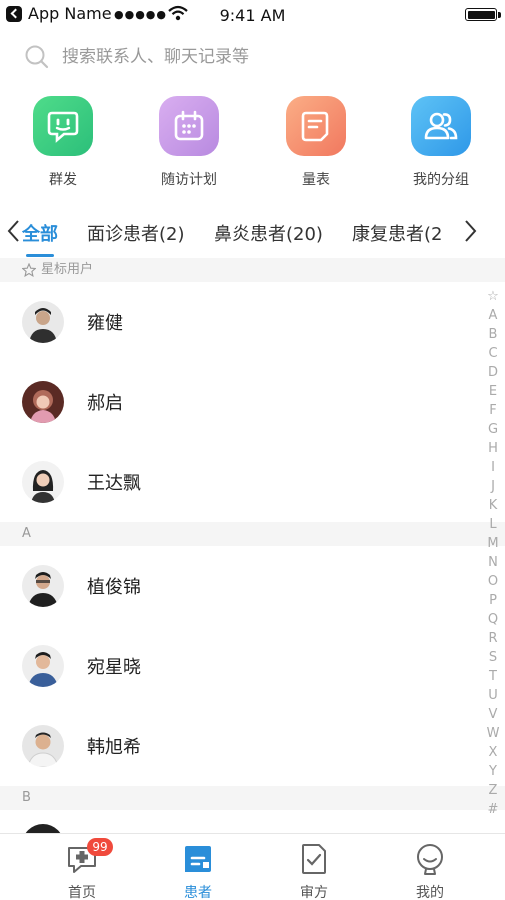 This screenshot has height=900, width=505. What do you see at coordinates (493, 676) in the screenshot?
I see `index-letter: T` at bounding box center [493, 676].